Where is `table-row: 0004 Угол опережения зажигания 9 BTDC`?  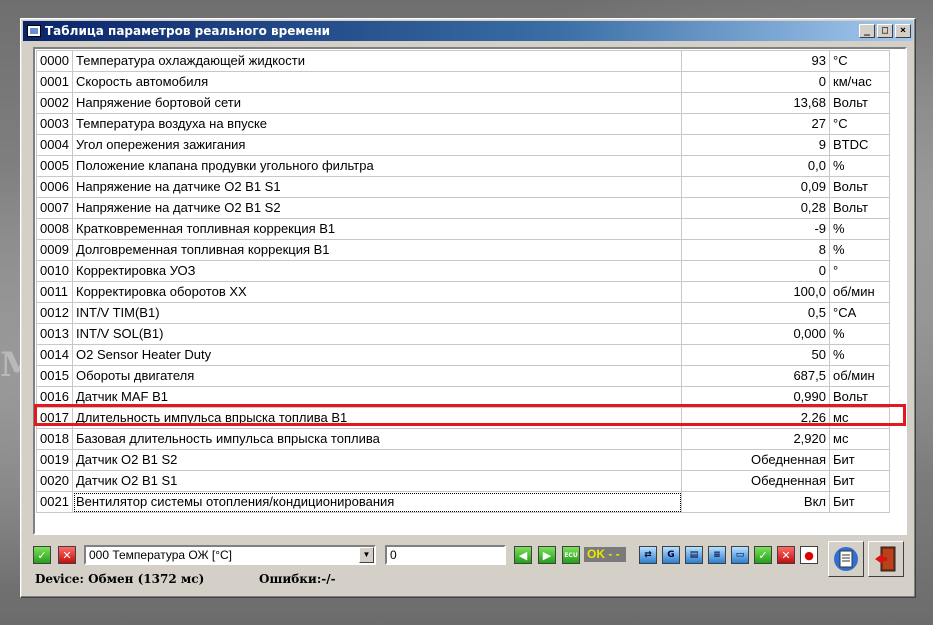
table-row: 0004 Угол опережения зажигания 9 BTDC is located at coordinates (463, 145).